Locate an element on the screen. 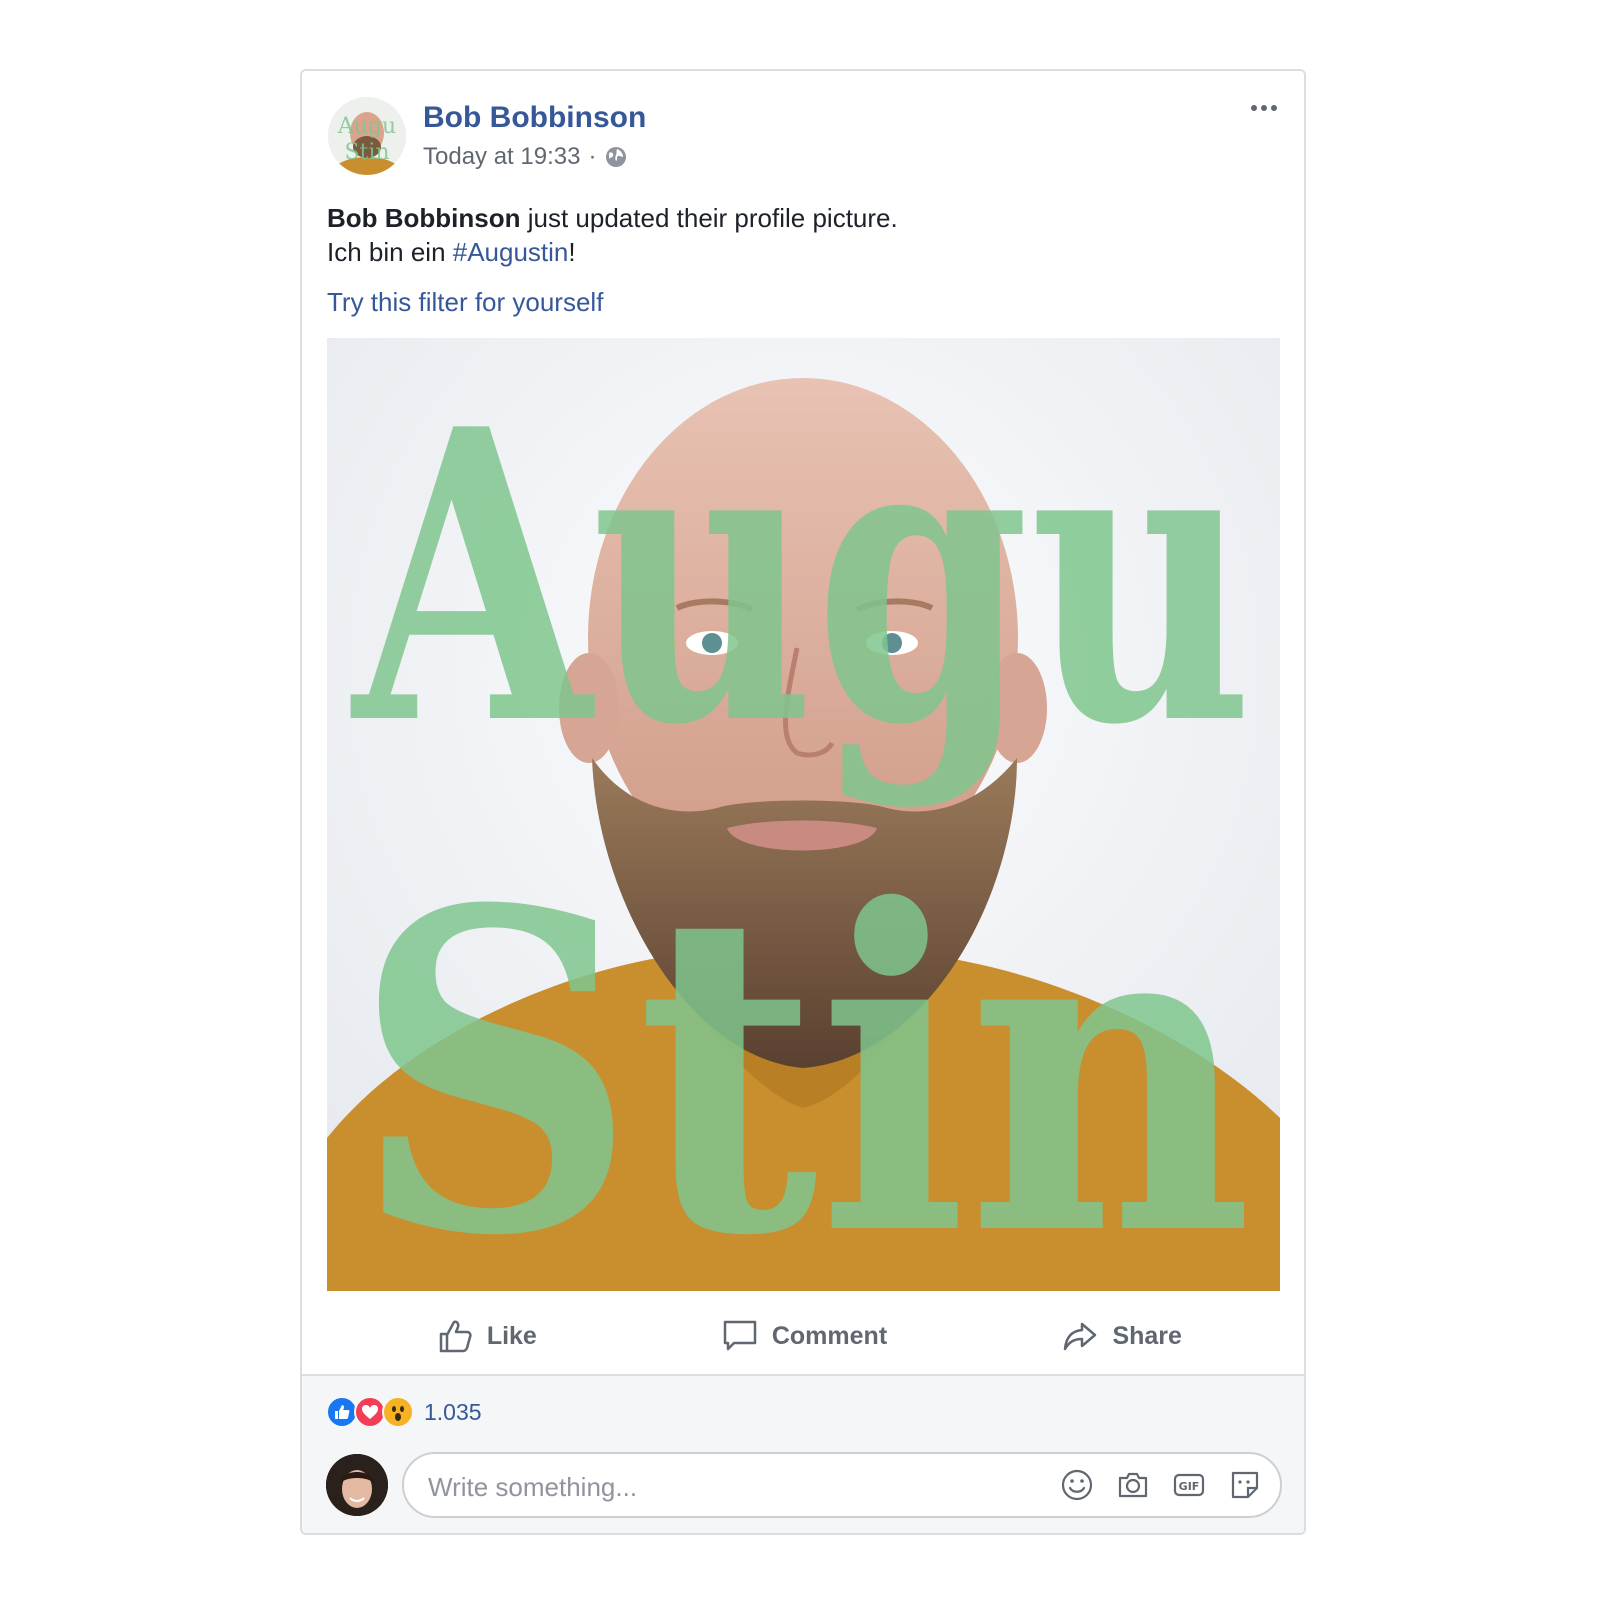 This screenshot has height=1600, width=1600. post-timestamp: Today at 19:33 is located at coordinates (501, 157).